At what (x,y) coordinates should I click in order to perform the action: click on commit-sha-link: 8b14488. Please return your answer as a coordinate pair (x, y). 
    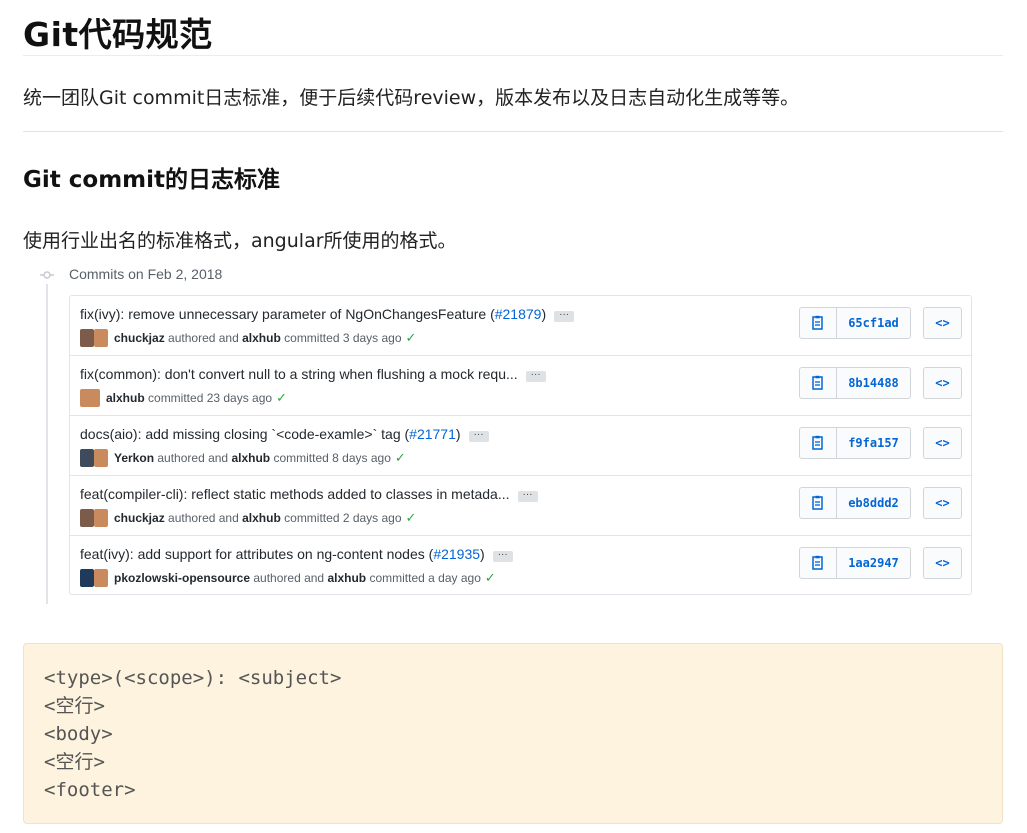
    Looking at the image, I should click on (873, 383).